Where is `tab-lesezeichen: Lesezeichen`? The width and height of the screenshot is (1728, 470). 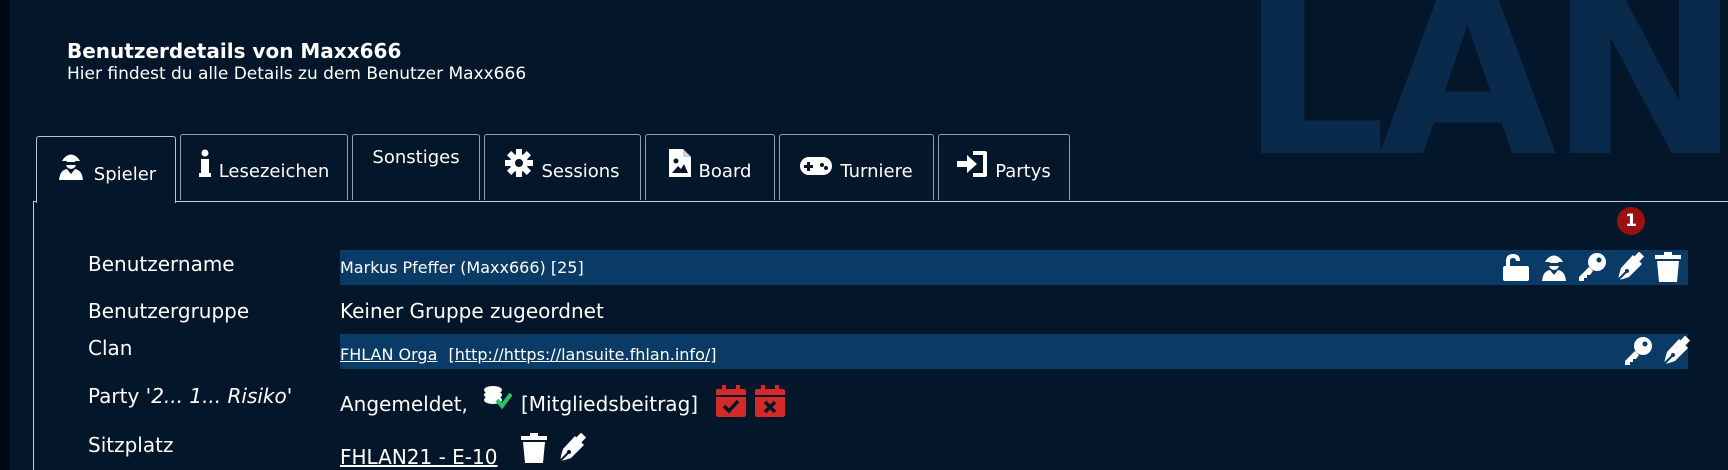 tab-lesezeichen: Lesezeichen is located at coordinates (264, 167).